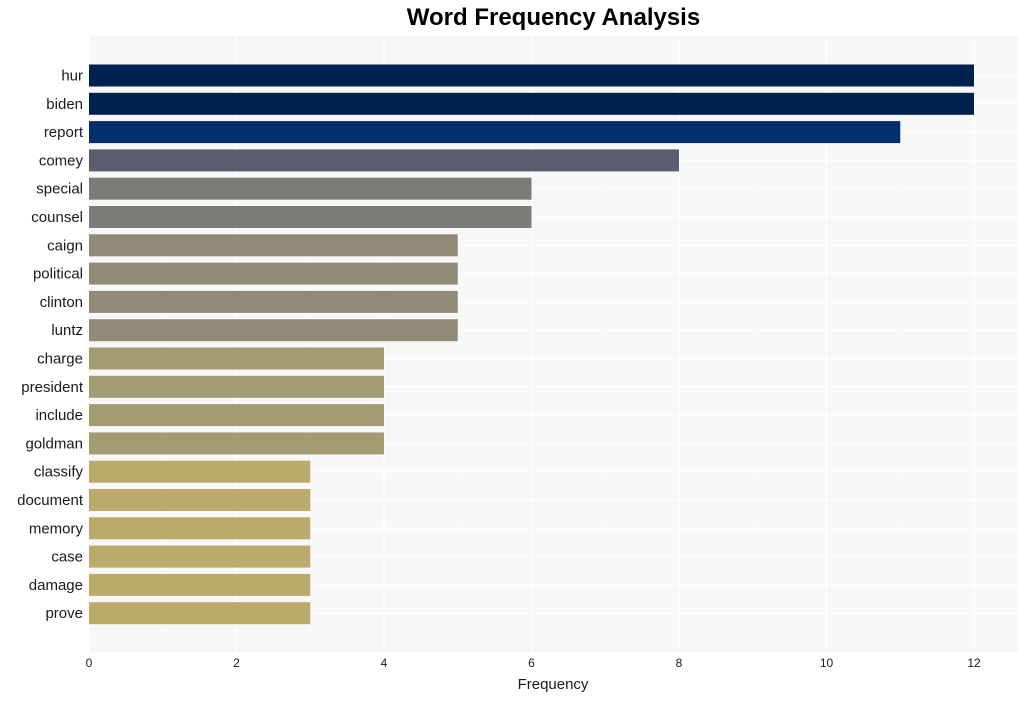 This screenshot has height=701, width=1028. Describe the element at coordinates (384, 160) in the screenshot. I see `bar-comey` at that location.